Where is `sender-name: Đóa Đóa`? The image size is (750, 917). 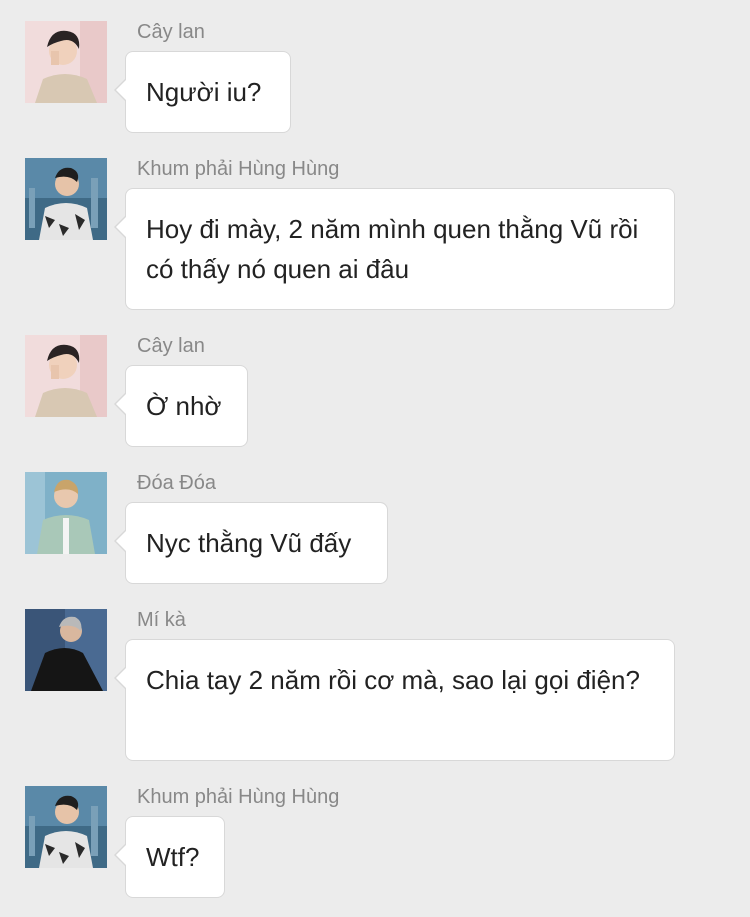
sender-name: Đóa Đóa is located at coordinates (176, 483).